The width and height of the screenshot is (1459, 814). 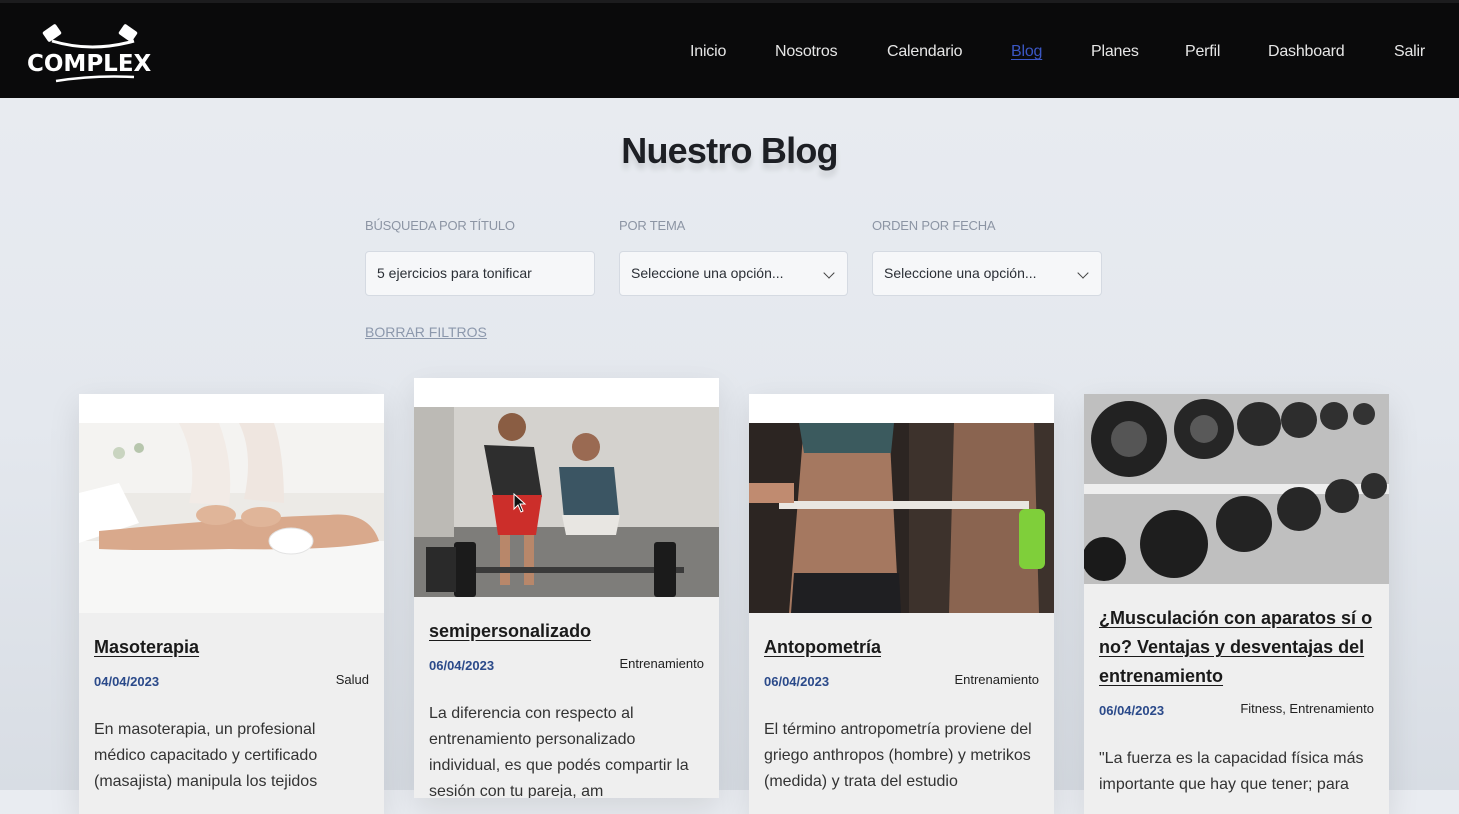 What do you see at coordinates (1115, 52) in the screenshot?
I see `nav-planes: Planes` at bounding box center [1115, 52].